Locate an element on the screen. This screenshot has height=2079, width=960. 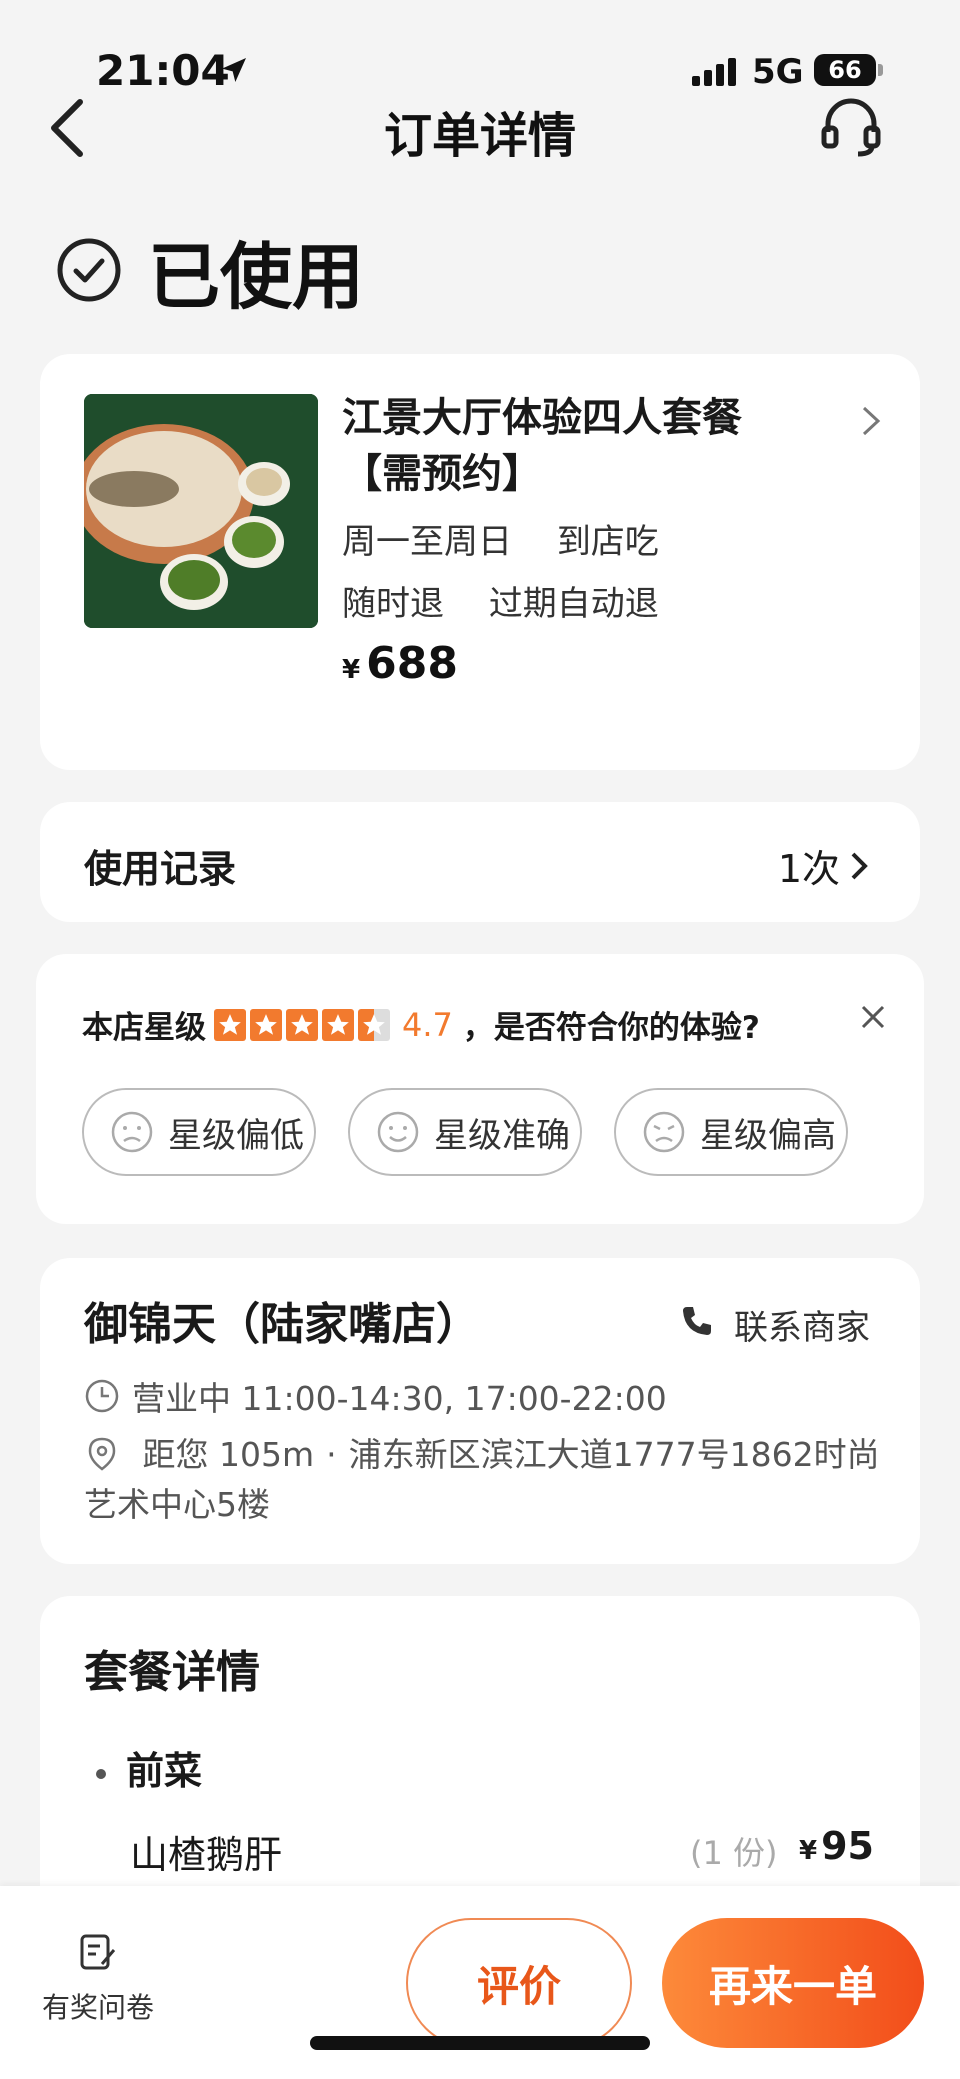
package-section-label: 前菜 is located at coordinates (164, 1771).